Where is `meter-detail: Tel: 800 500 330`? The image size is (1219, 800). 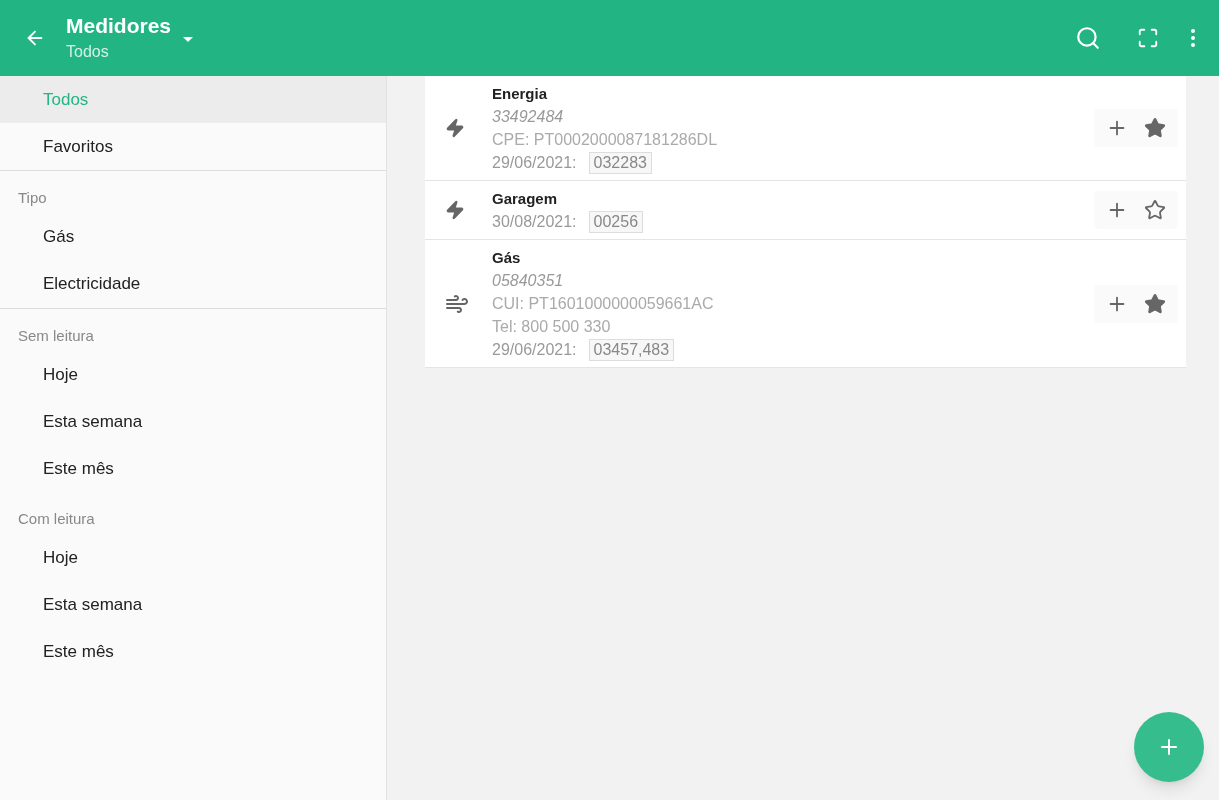
meter-detail: Tel: 800 500 330 is located at coordinates (552, 327).